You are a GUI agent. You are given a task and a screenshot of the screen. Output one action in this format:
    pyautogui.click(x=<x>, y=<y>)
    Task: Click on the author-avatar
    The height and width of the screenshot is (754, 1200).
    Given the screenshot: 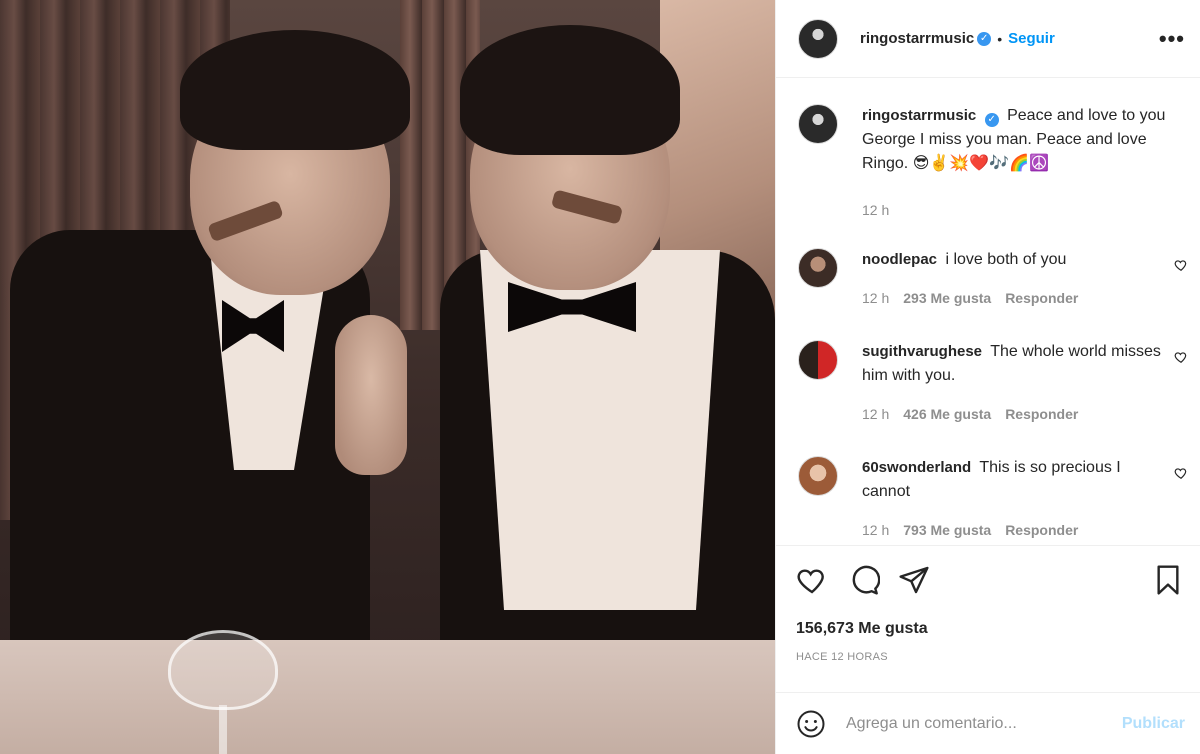 What is the action you would take?
    pyautogui.click(x=818, y=38)
    